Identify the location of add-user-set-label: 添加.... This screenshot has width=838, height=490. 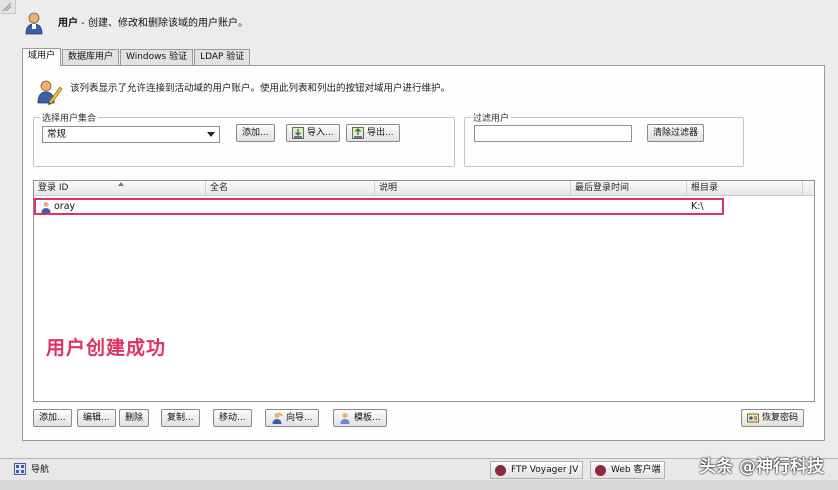
(255, 133).